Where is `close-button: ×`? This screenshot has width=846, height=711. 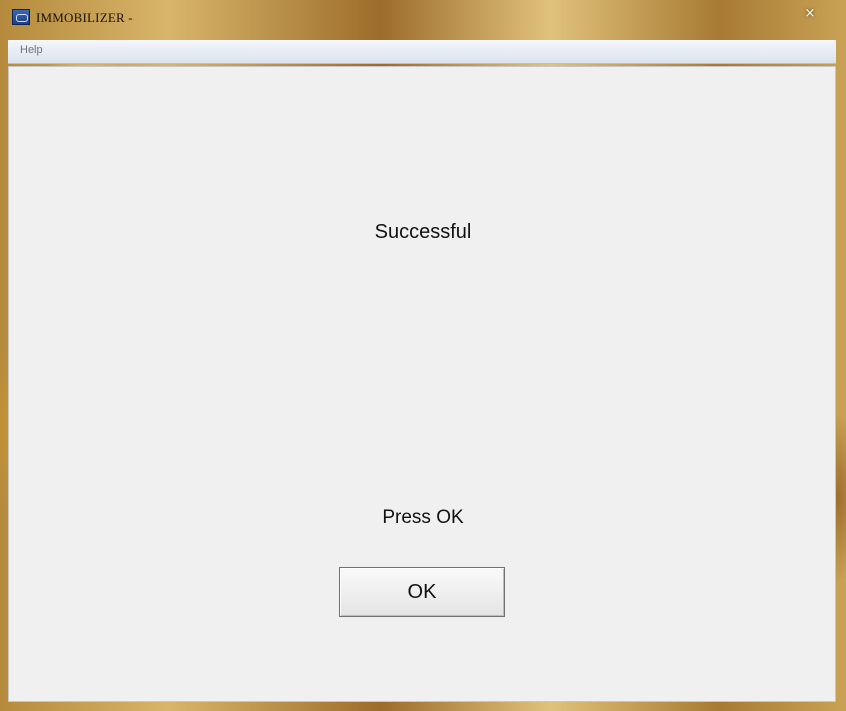 close-button: × is located at coordinates (810, 14).